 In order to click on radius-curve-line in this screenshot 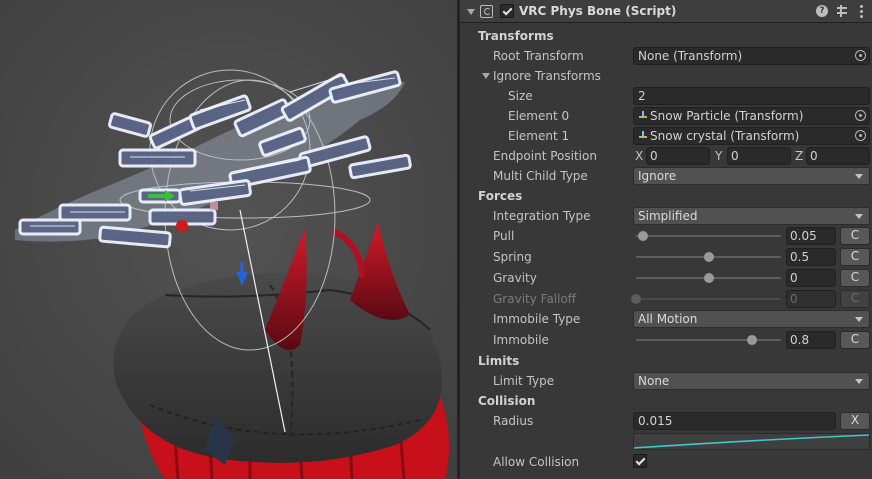, I will do `click(751, 441)`.